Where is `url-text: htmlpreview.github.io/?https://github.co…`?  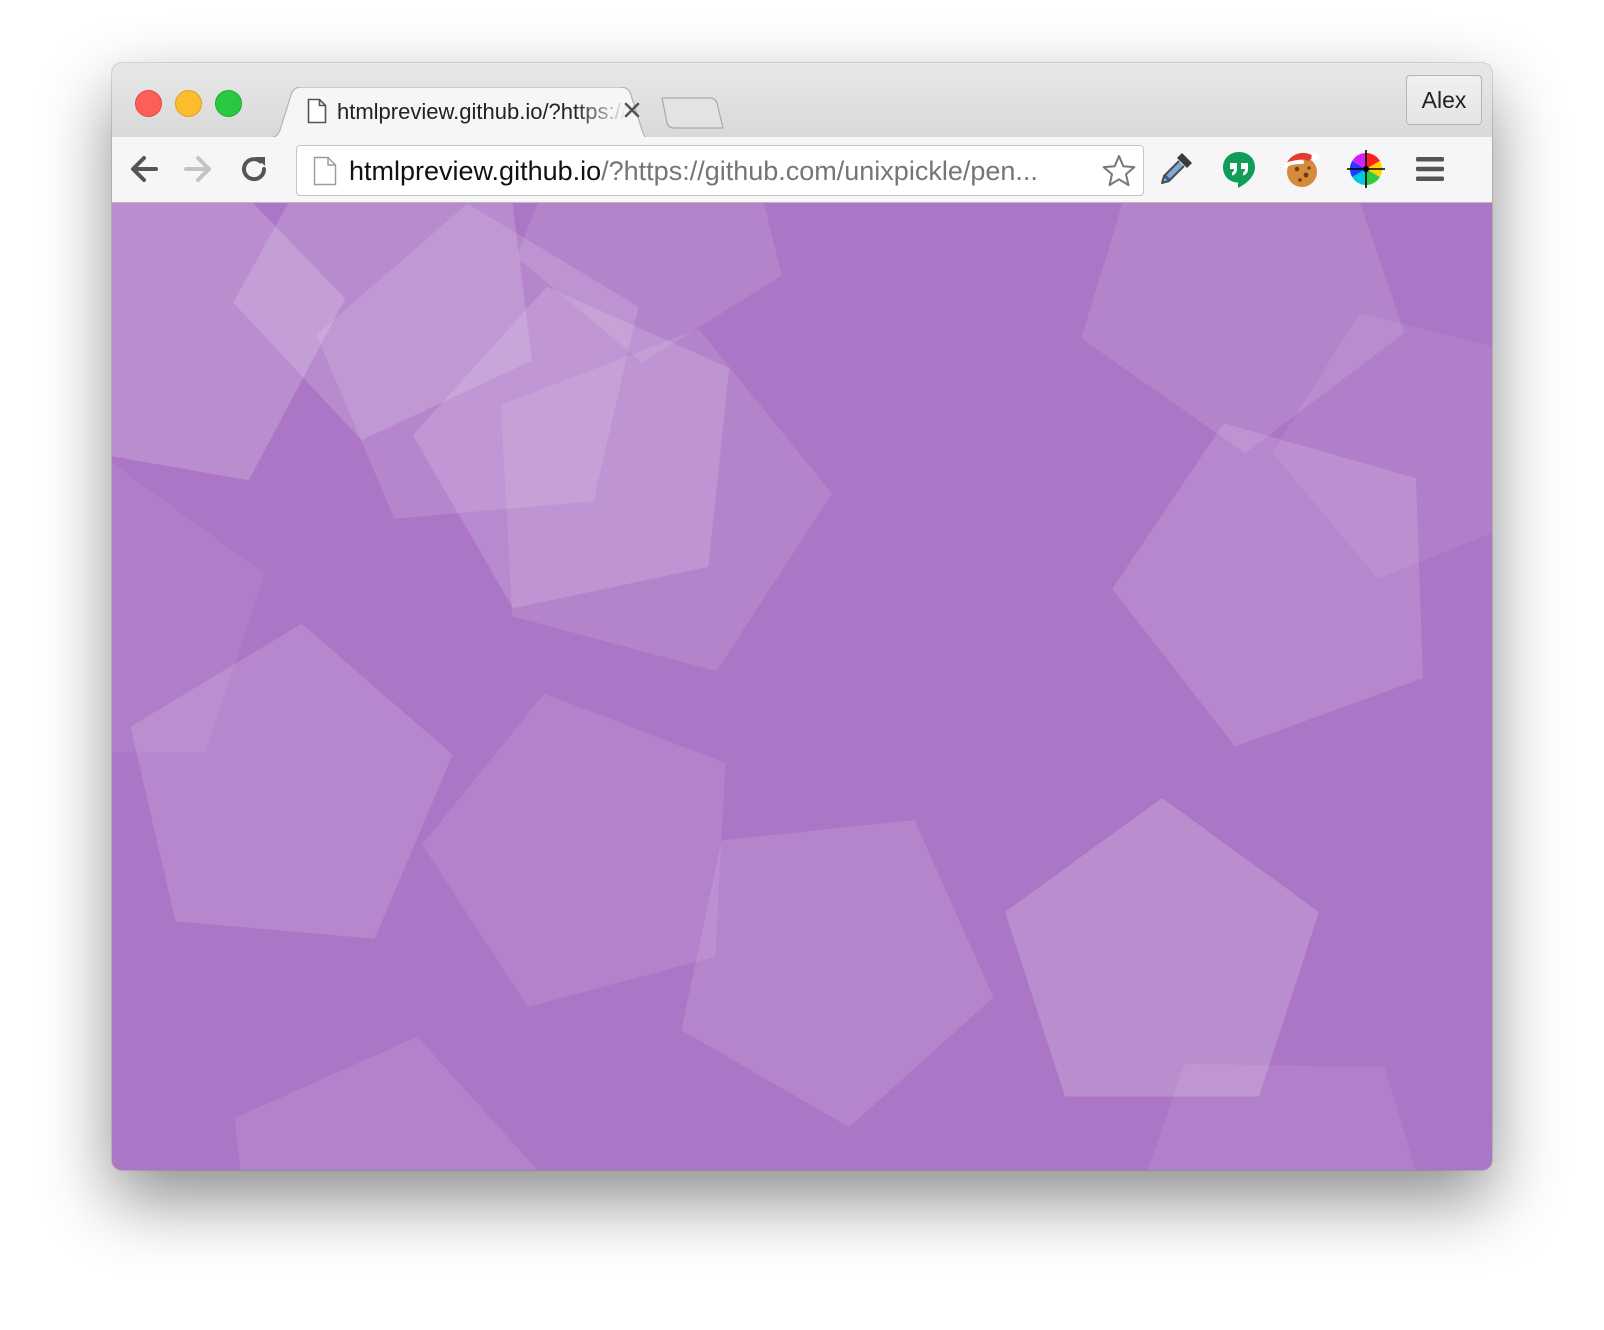
url-text: htmlpreview.github.io/?https://github.co… is located at coordinates (719, 171).